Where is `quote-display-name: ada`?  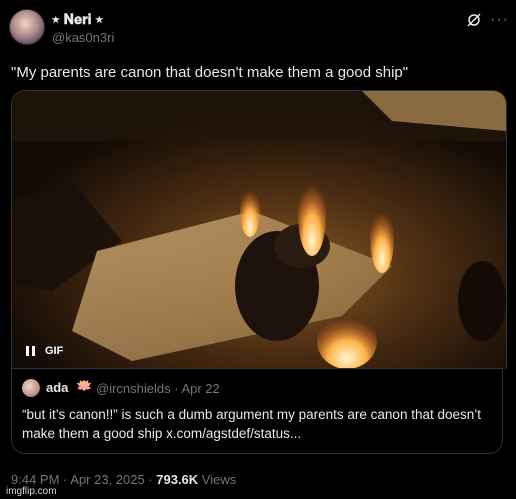 quote-display-name: ada is located at coordinates (57, 387).